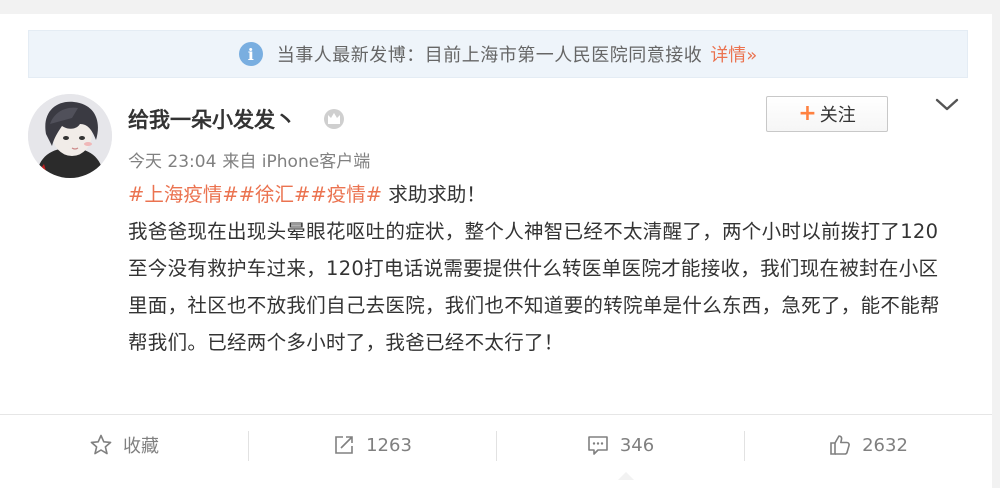 The image size is (1000, 488). I want to click on notice-detail-link: 详情», so click(733, 54).